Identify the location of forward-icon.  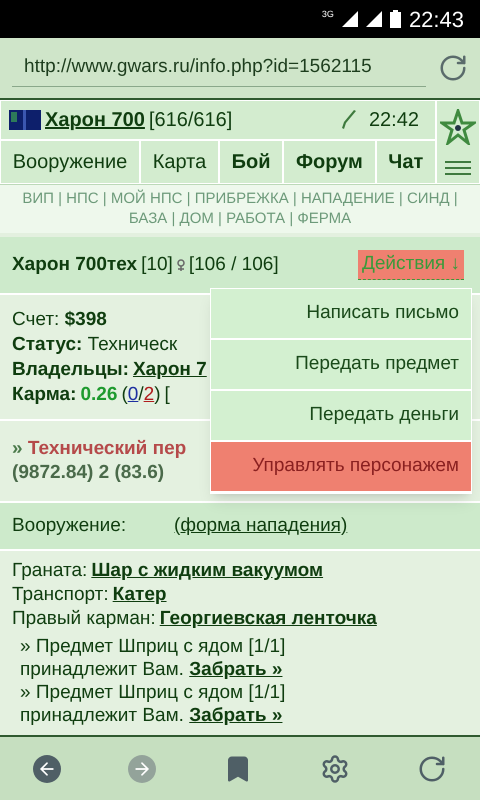
(142, 768).